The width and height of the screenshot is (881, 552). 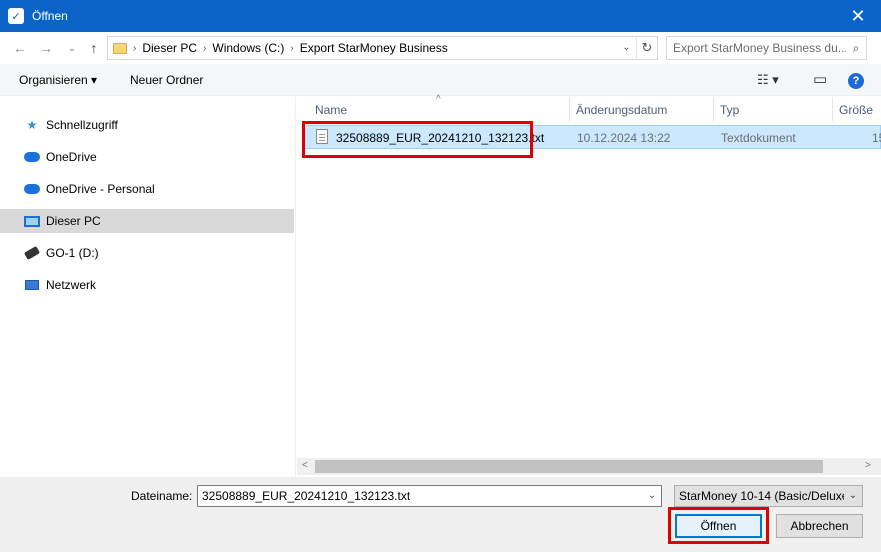 I want to click on sidebar-item-network: Netzwerk, so click(x=147, y=285).